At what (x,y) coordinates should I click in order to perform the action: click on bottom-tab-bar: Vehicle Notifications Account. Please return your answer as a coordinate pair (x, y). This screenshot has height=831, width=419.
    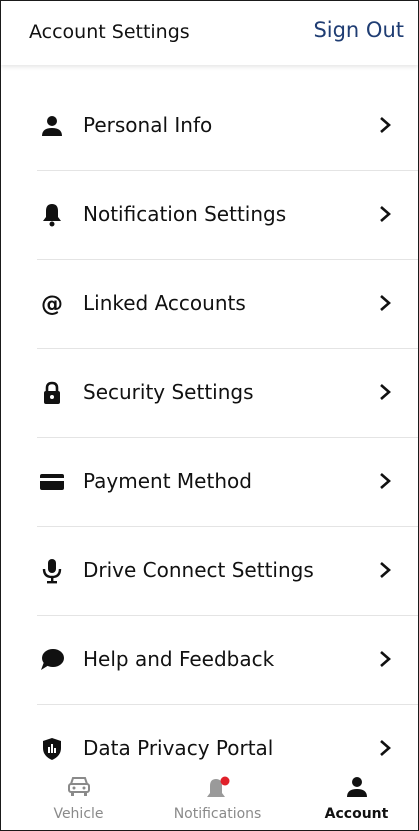
    Looking at the image, I should click on (209, 798).